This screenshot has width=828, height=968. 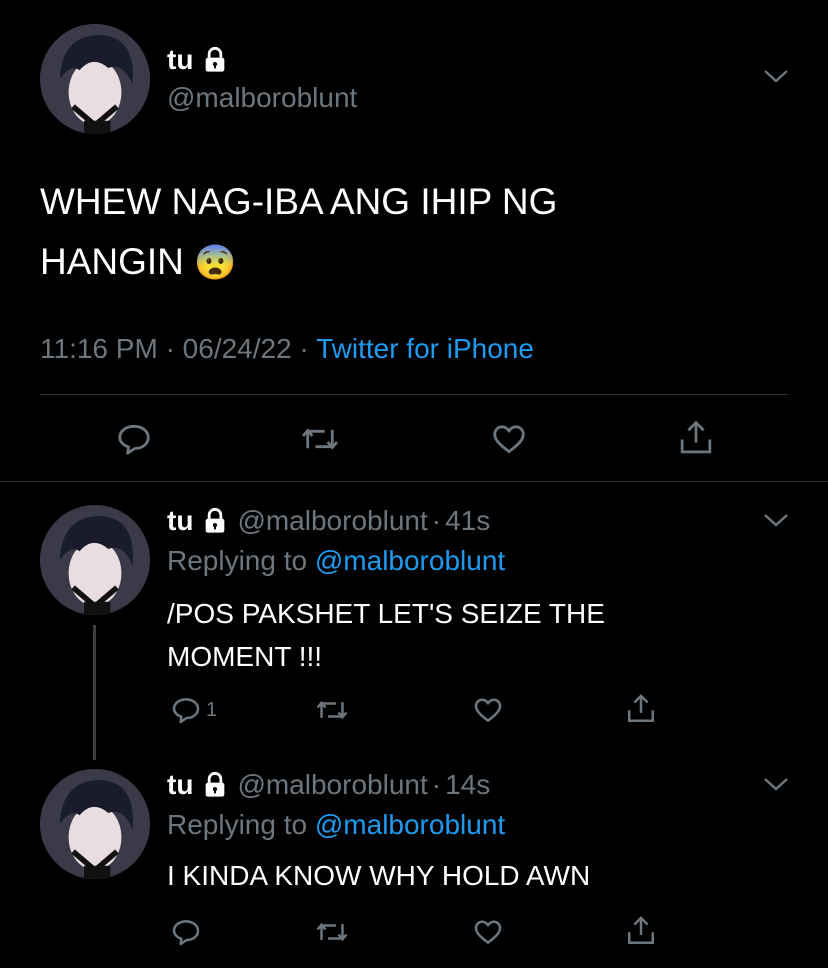 What do you see at coordinates (215, 263) in the screenshot?
I see `fearful-emoji: 😨` at bounding box center [215, 263].